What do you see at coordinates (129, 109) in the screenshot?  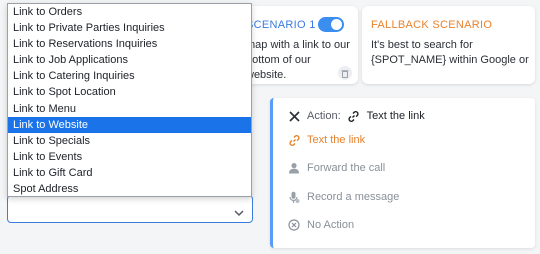 I see `dropdown-option: Link to Menu` at bounding box center [129, 109].